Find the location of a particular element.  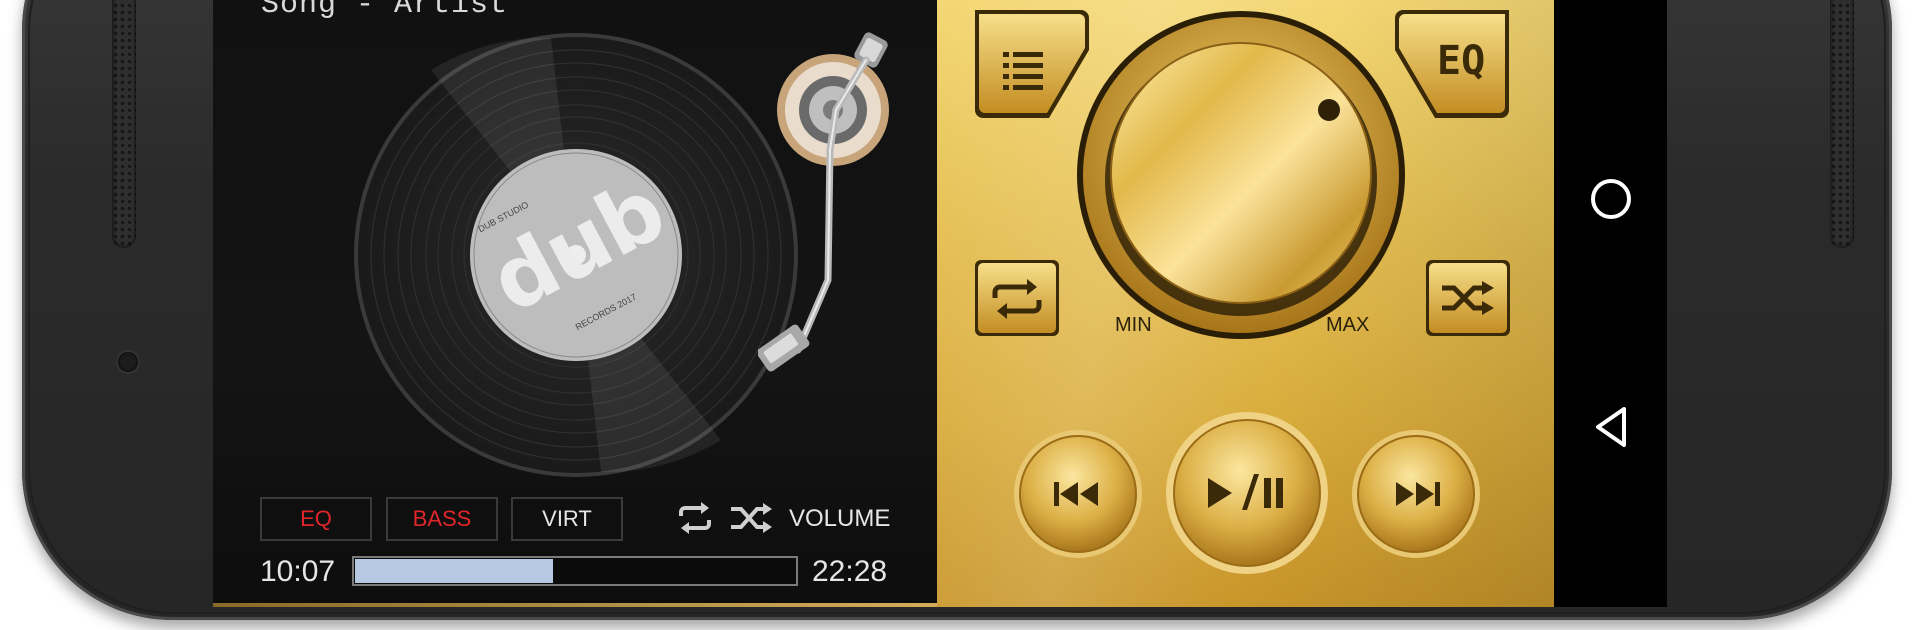

panel-accent-line is located at coordinates (575, 605).